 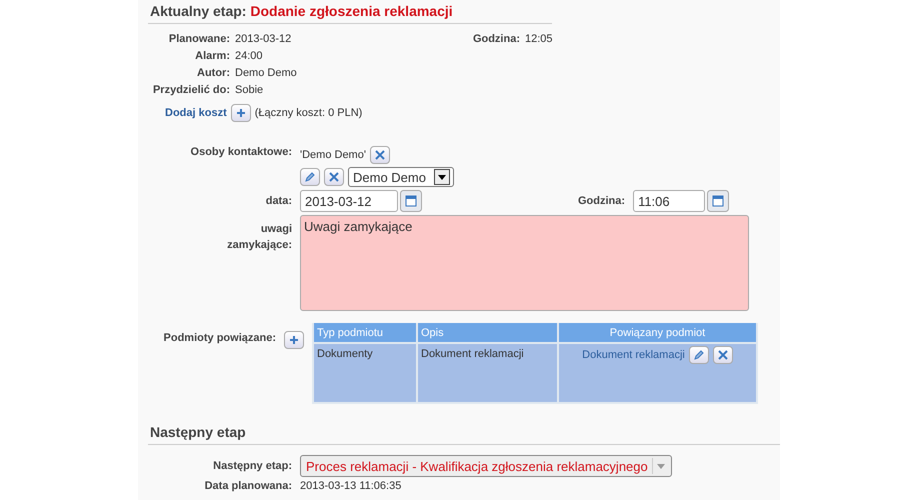 What do you see at coordinates (333, 155) in the screenshot?
I see `contact-name: 'Demo Demo'` at bounding box center [333, 155].